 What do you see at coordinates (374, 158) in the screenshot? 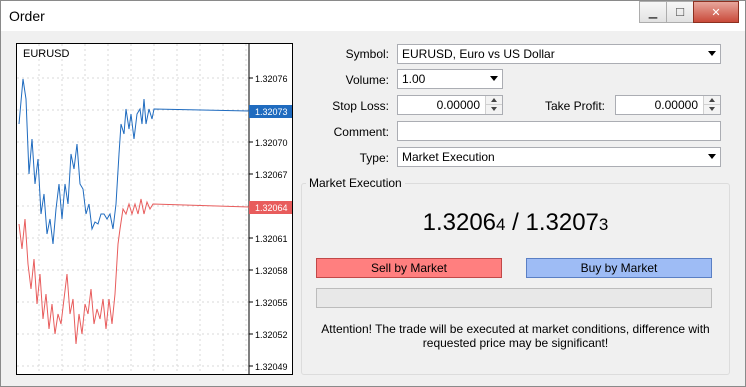
I see `type-label: Type:` at bounding box center [374, 158].